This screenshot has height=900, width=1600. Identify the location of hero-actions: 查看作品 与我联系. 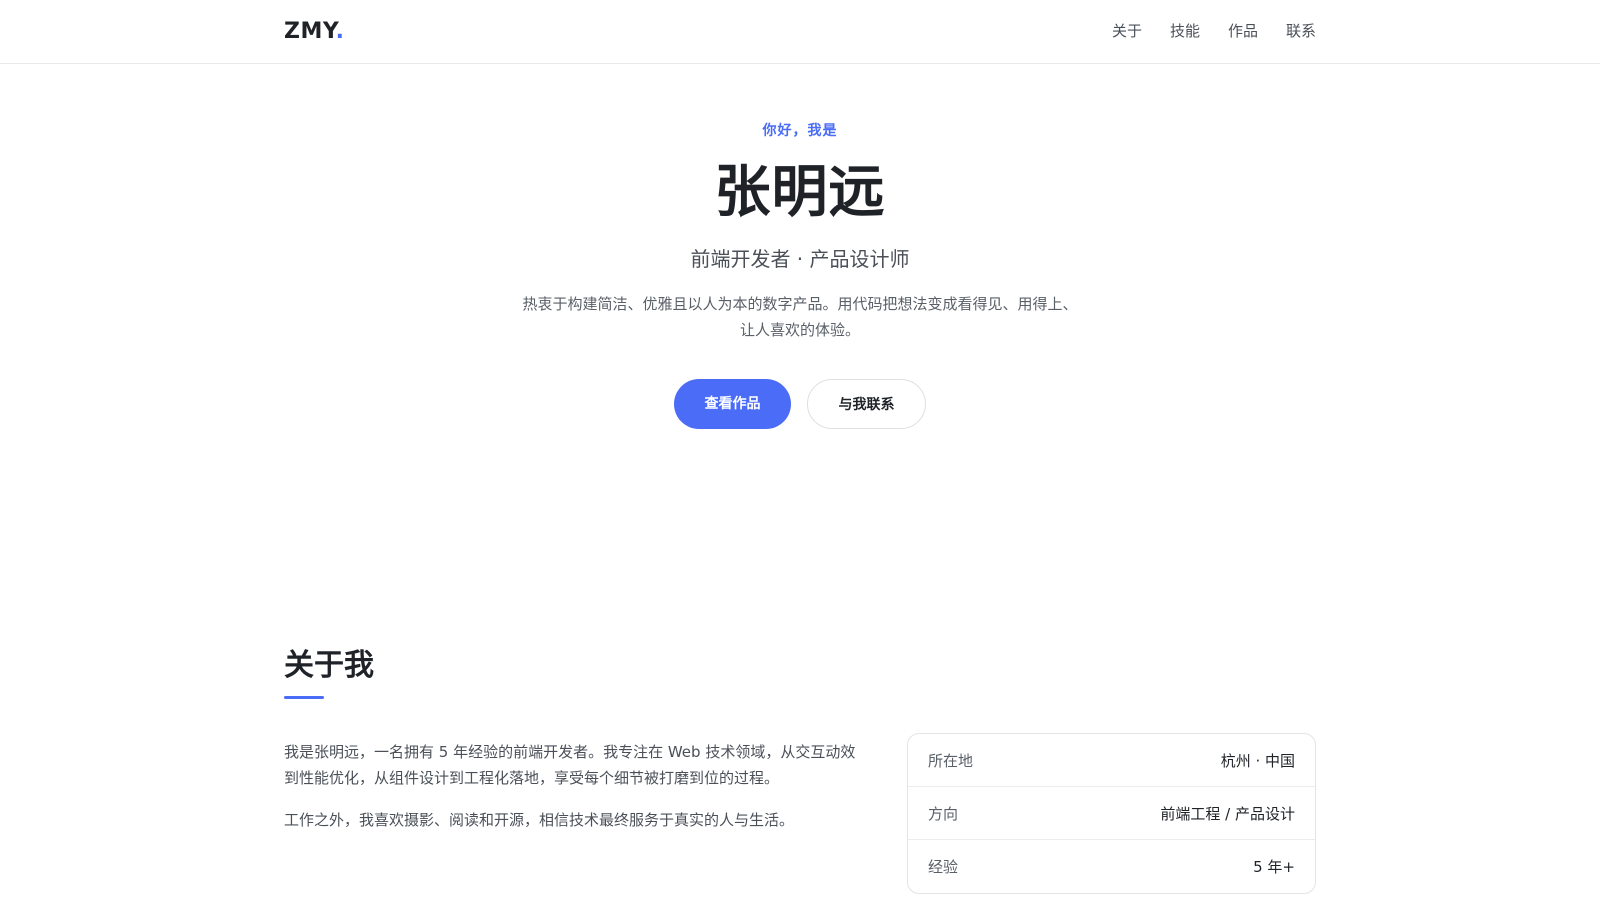
(800, 404).